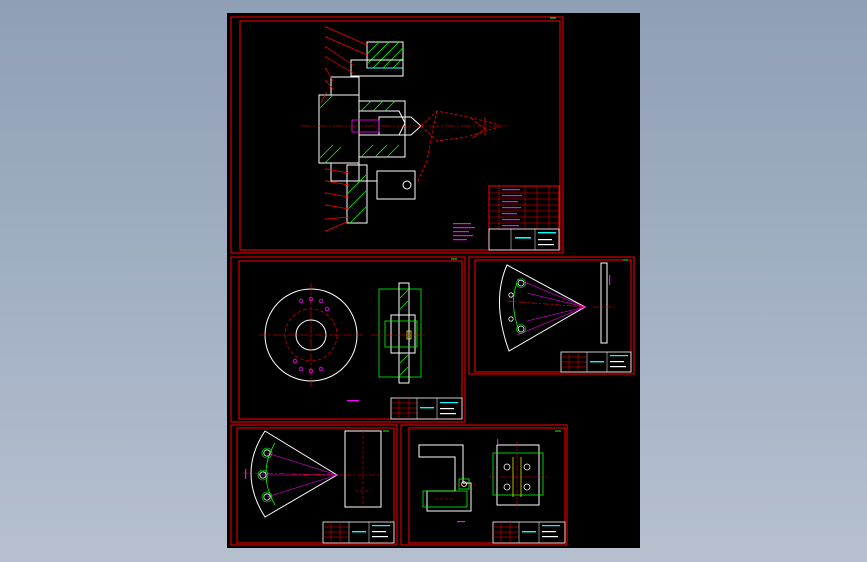  What do you see at coordinates (353, 401) in the screenshot?
I see `scale-note` at bounding box center [353, 401].